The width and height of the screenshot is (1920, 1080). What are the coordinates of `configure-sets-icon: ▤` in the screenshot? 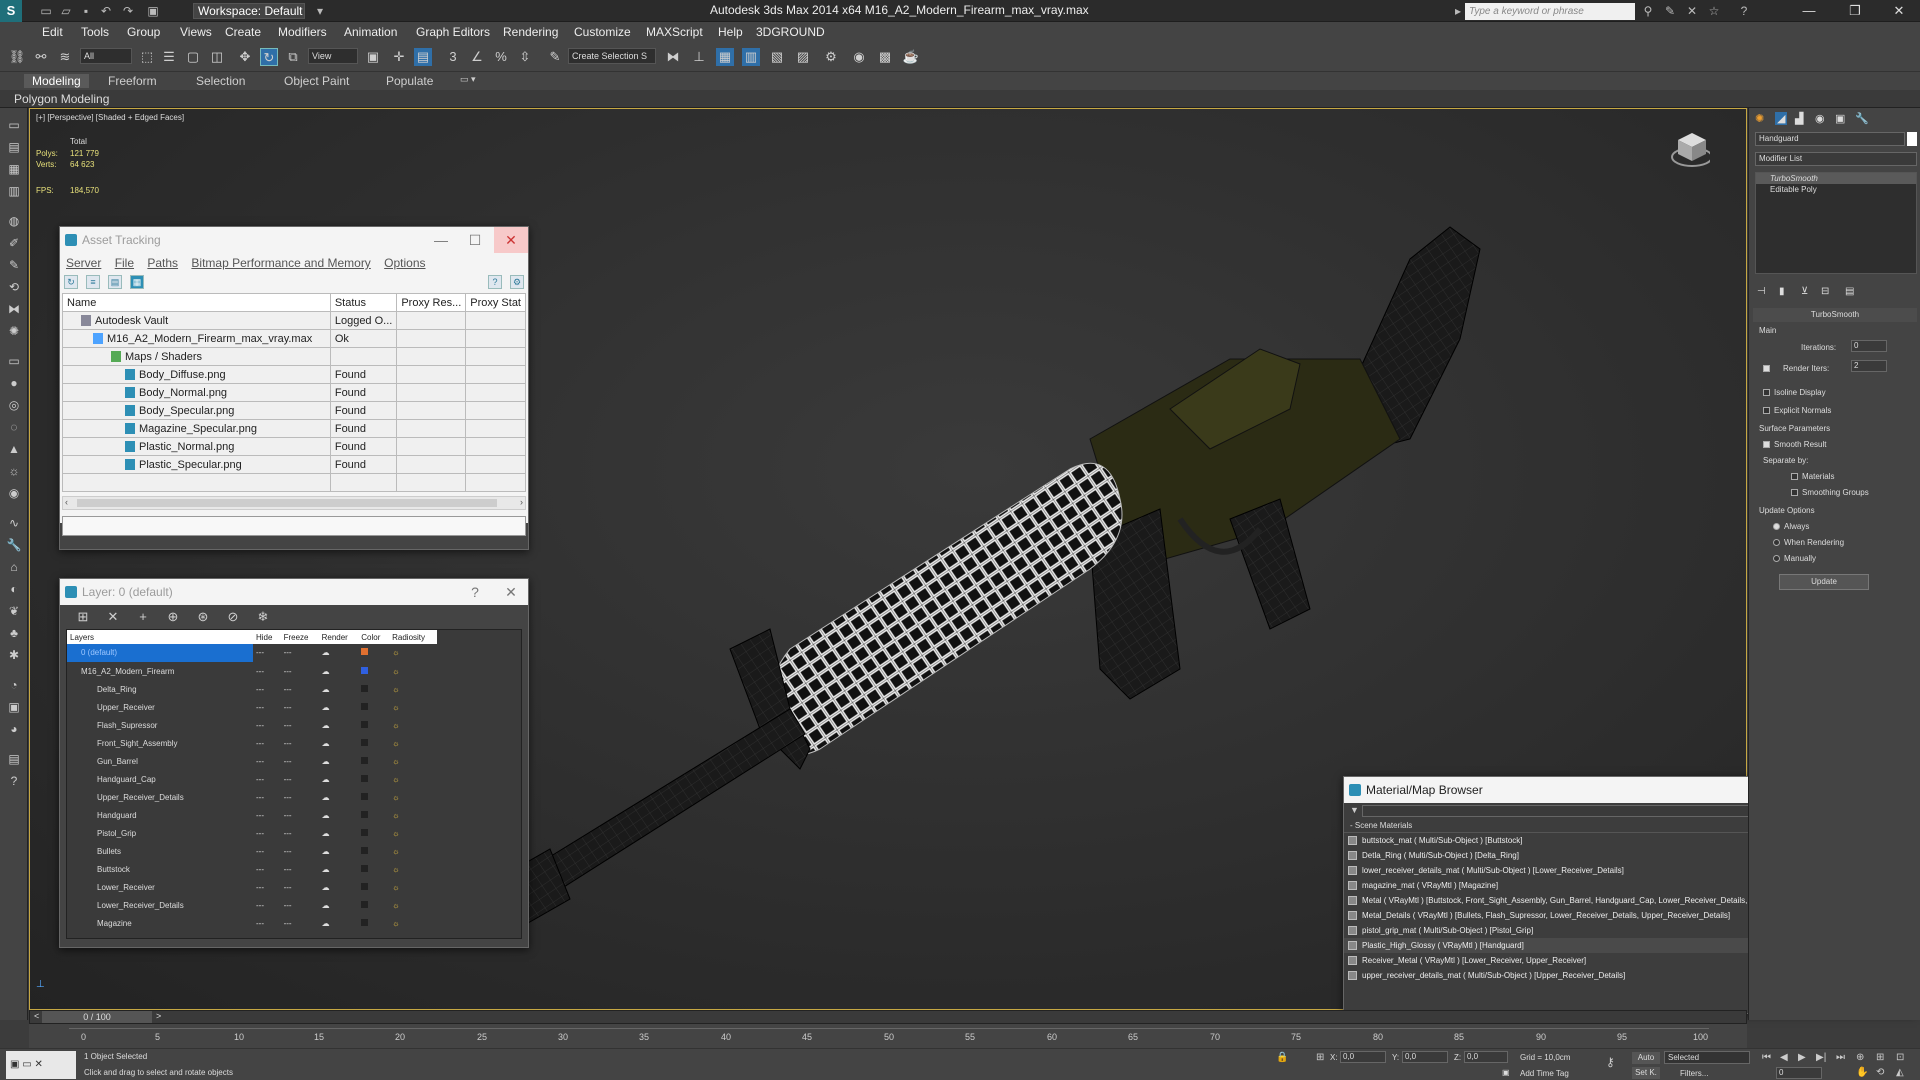 It's located at (1849, 291).